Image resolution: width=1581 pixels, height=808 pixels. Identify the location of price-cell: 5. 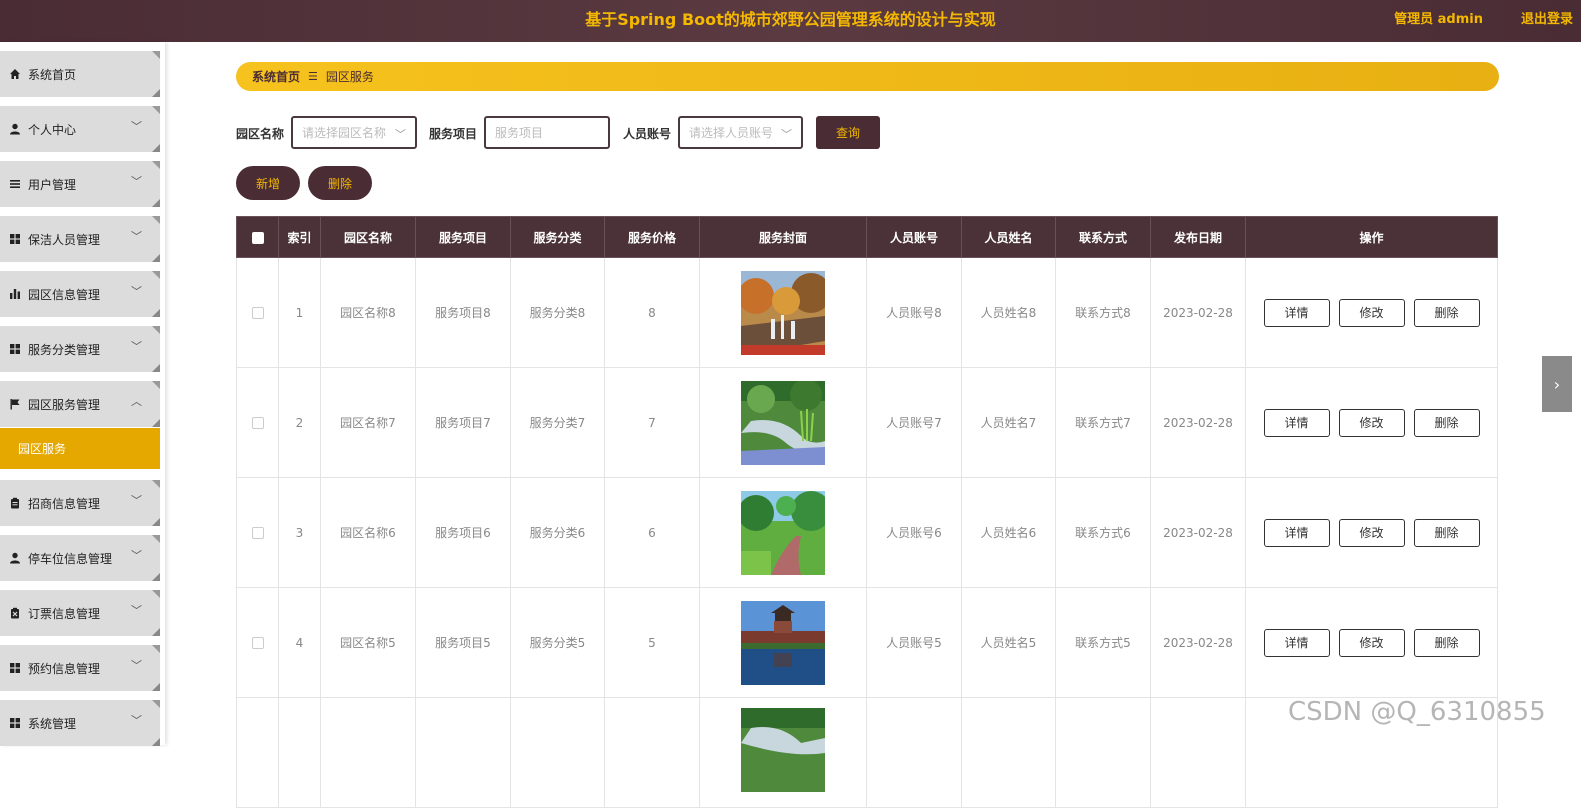
(652, 642).